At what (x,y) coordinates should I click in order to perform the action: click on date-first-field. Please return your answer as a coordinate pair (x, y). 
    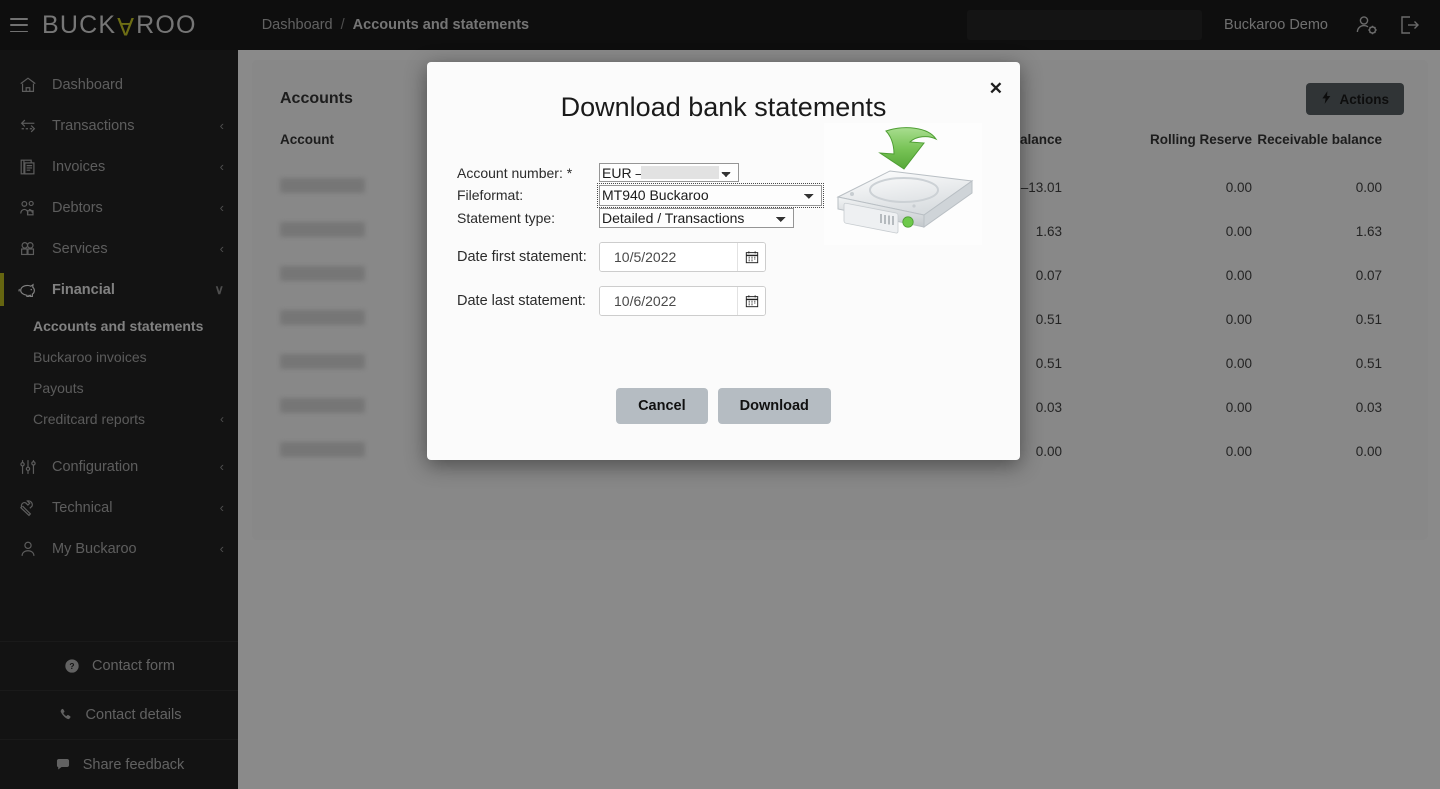
    Looking at the image, I should click on (682, 256).